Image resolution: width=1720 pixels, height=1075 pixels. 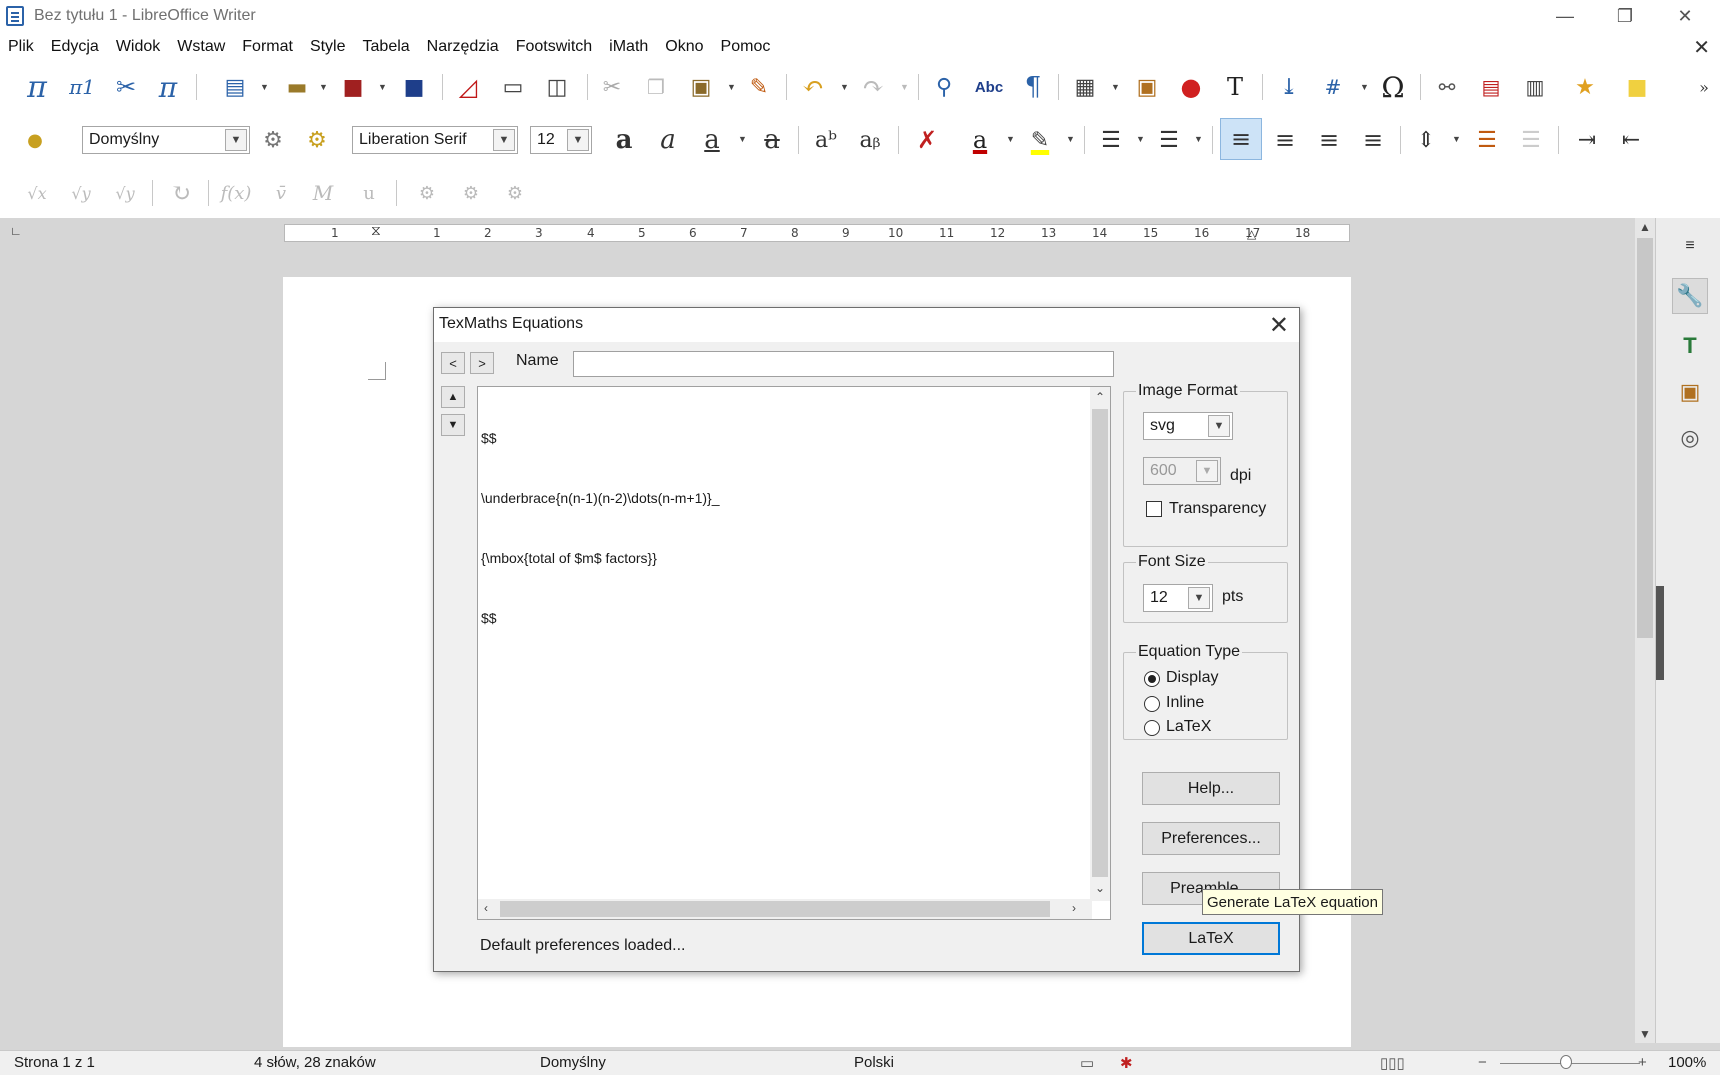 I want to click on chevron-up-icon: ⌃, so click(x=1100, y=397).